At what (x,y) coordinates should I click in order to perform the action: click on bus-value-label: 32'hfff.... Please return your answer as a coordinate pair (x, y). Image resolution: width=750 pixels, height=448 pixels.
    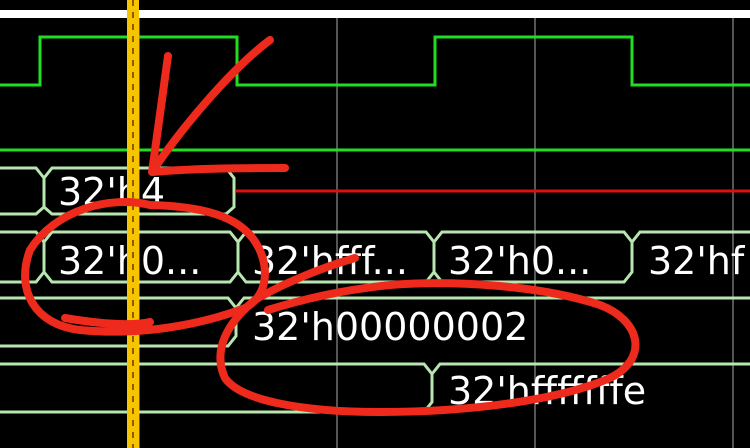
    Looking at the image, I should click on (330, 261).